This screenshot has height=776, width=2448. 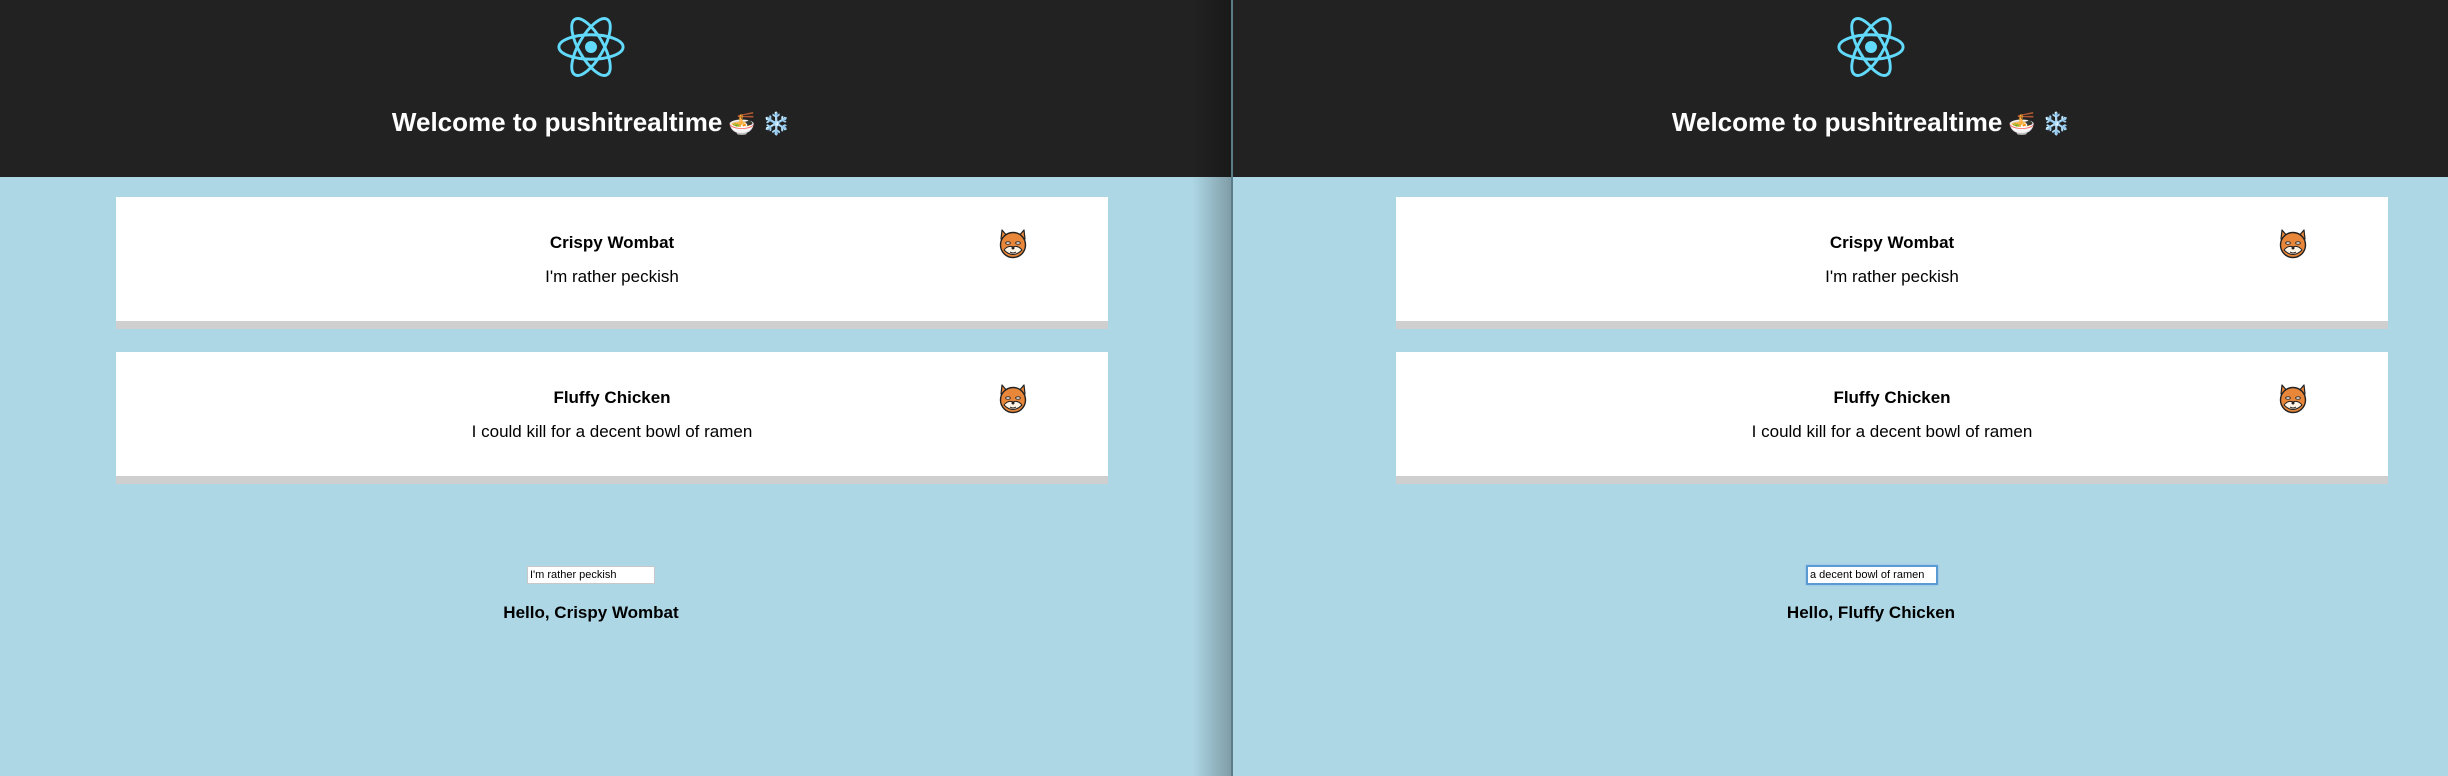 What do you see at coordinates (591, 612) in the screenshot?
I see `greeting-text: Hello, Crispy Wombat` at bounding box center [591, 612].